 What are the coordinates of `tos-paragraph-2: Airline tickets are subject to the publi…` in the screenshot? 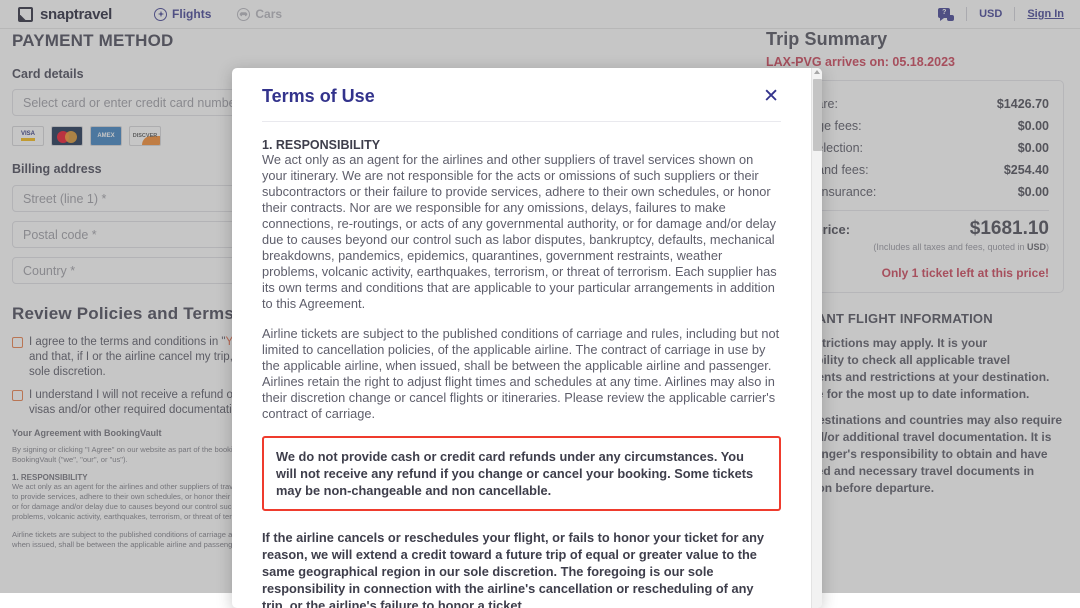 It's located at (521, 374).